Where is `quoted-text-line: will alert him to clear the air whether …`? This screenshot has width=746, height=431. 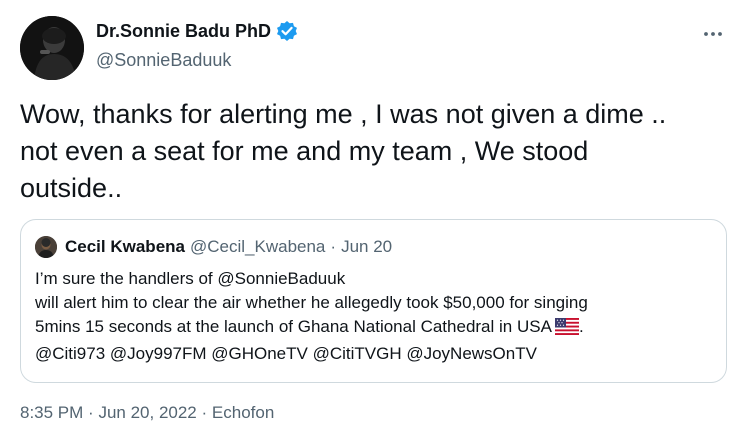
quoted-text-line: will alert him to clear the air whether … is located at coordinates (311, 302).